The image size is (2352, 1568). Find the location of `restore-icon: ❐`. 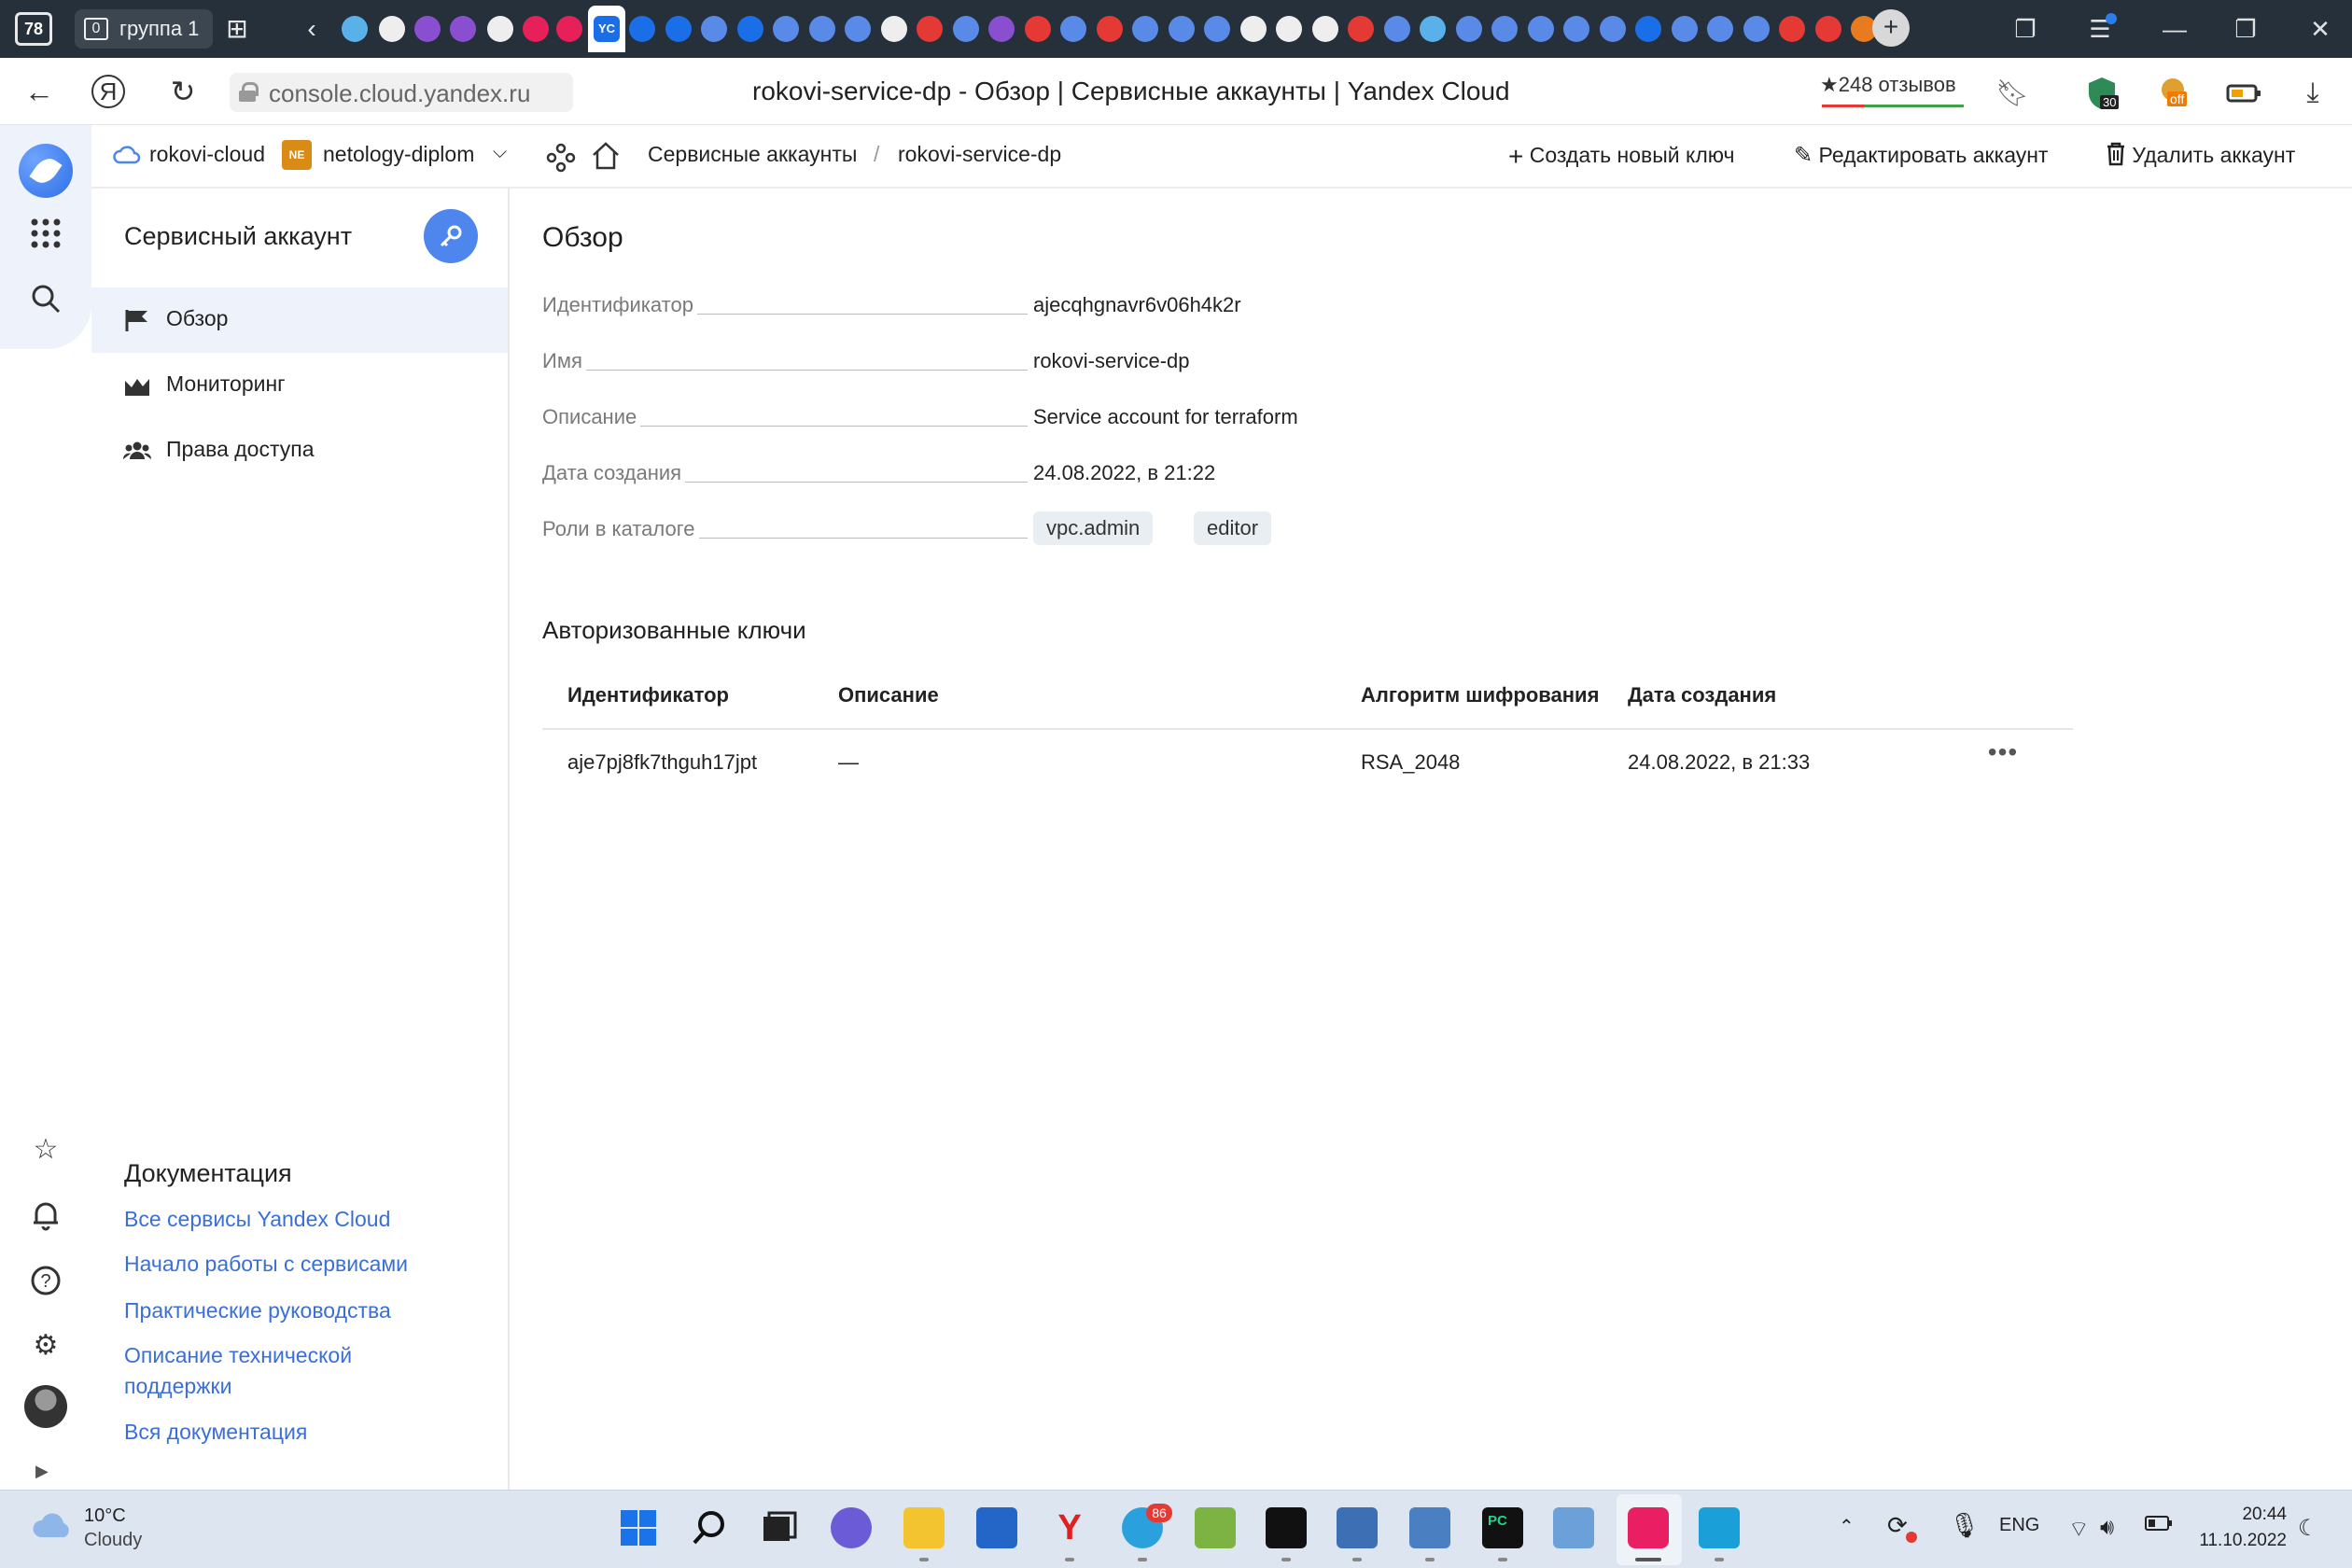

restore-icon: ❐ is located at coordinates (2246, 29).